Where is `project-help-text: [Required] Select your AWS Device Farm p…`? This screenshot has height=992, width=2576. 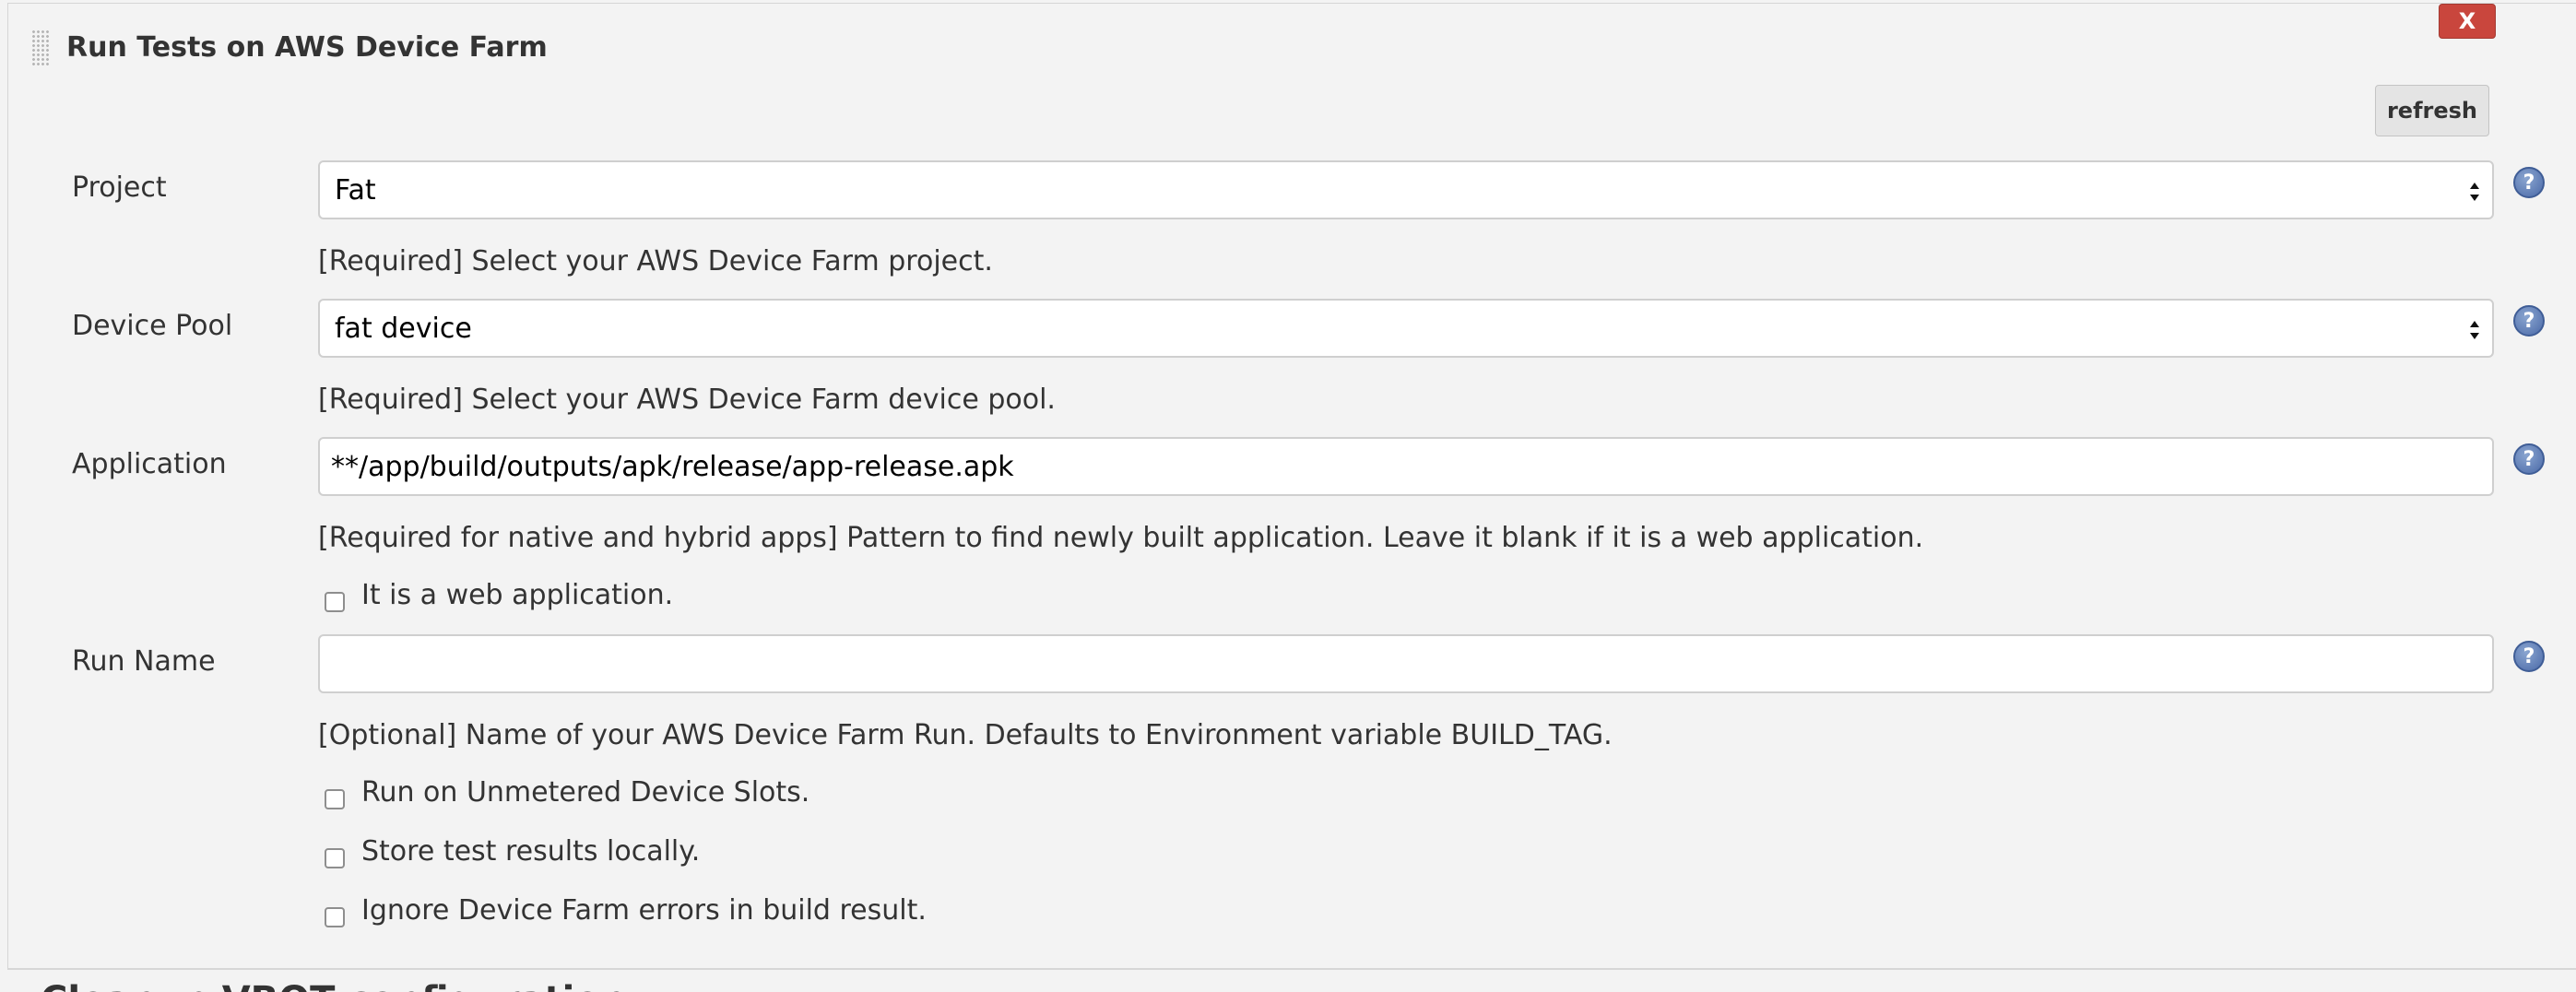 project-help-text: [Required] Select your AWS Device Farm p… is located at coordinates (655, 261).